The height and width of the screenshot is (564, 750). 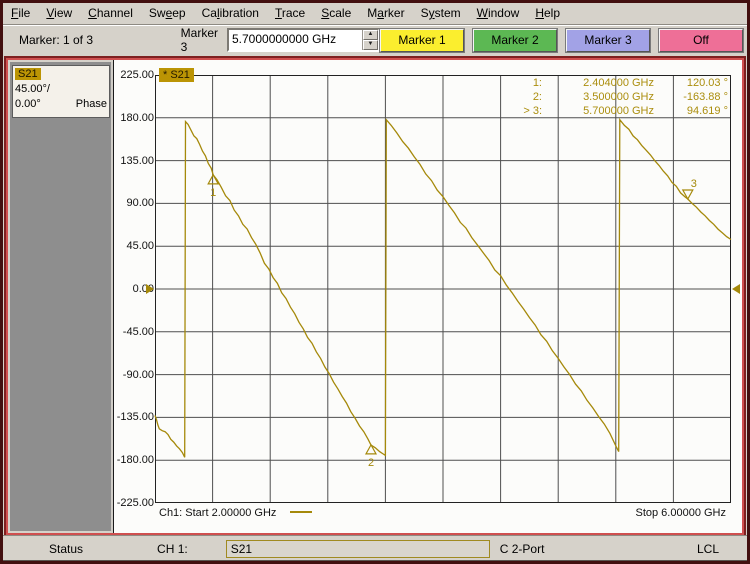 What do you see at coordinates (135, 417) in the screenshot?
I see `y-tick-label: -135.00` at bounding box center [135, 417].